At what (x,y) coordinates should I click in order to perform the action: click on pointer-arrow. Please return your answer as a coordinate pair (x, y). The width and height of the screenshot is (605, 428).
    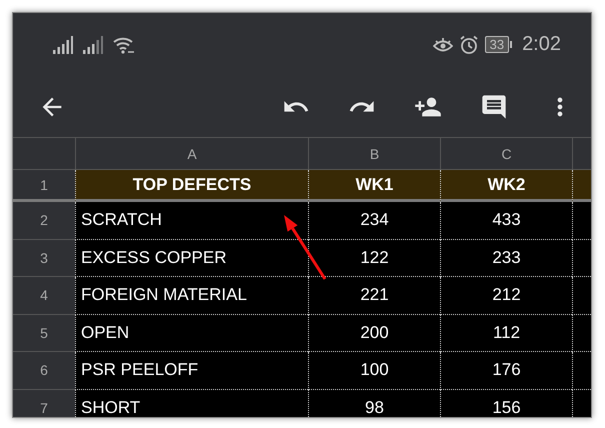
    Looking at the image, I should click on (305, 247).